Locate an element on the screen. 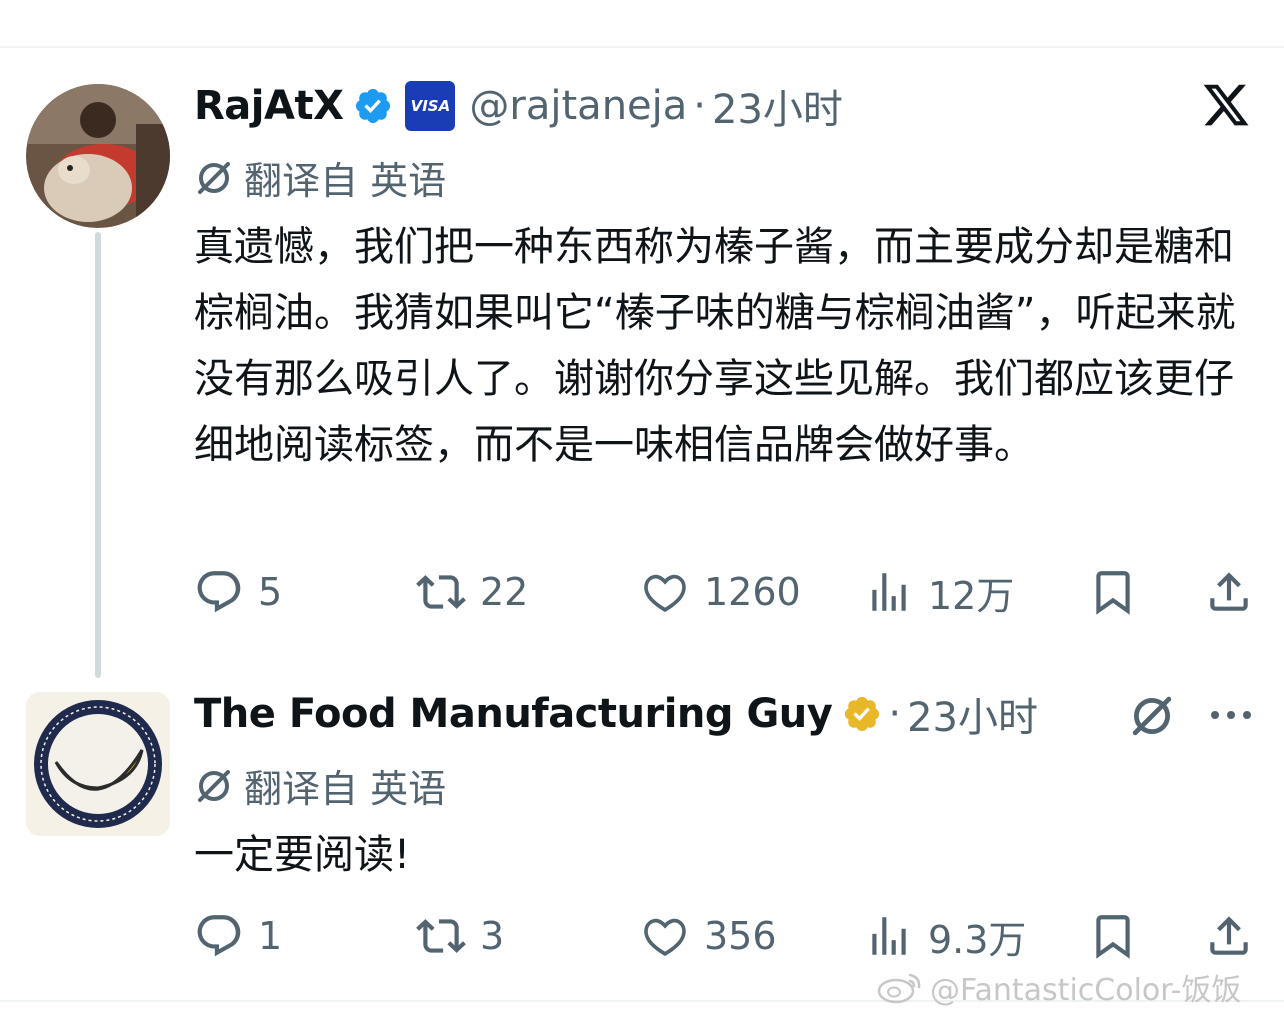 The image size is (1284, 1015). watermark-text: @FantasticColor-饭饭 is located at coordinates (1086, 990).